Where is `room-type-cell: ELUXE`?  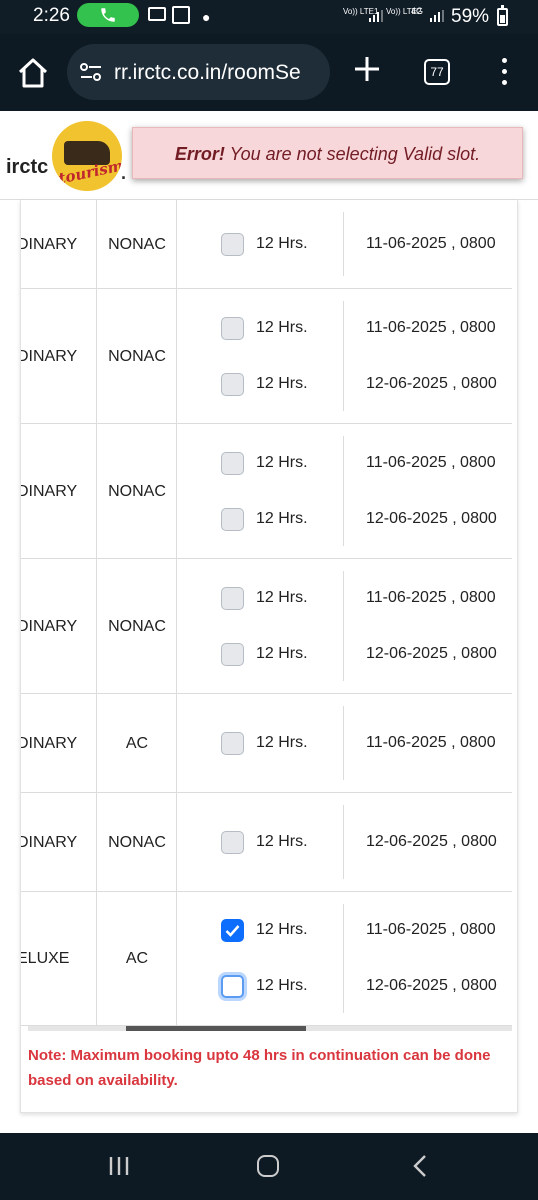
room-type-cell: ELUXE is located at coordinates (45, 958).